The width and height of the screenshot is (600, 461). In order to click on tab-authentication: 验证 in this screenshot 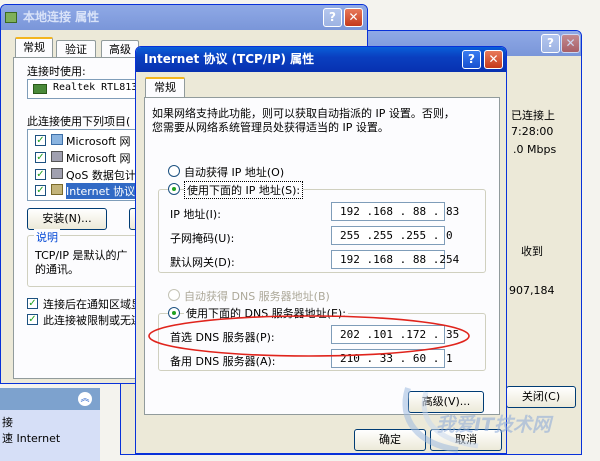, I will do `click(76, 49)`.